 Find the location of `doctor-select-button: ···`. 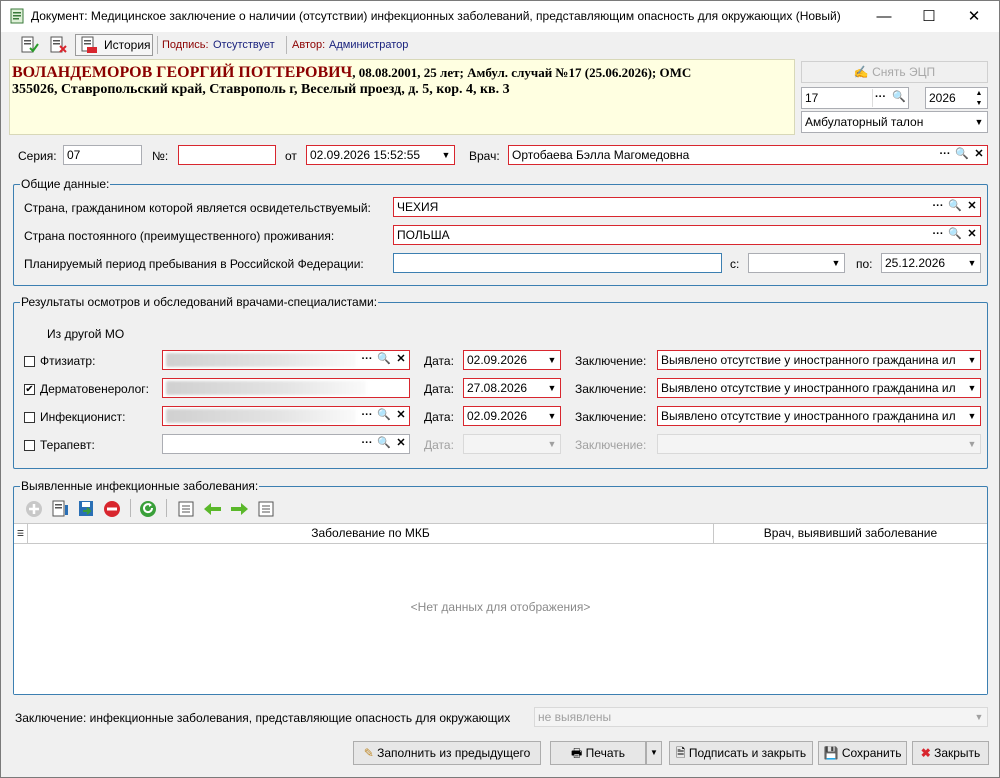

doctor-select-button: ··· is located at coordinates (945, 155).